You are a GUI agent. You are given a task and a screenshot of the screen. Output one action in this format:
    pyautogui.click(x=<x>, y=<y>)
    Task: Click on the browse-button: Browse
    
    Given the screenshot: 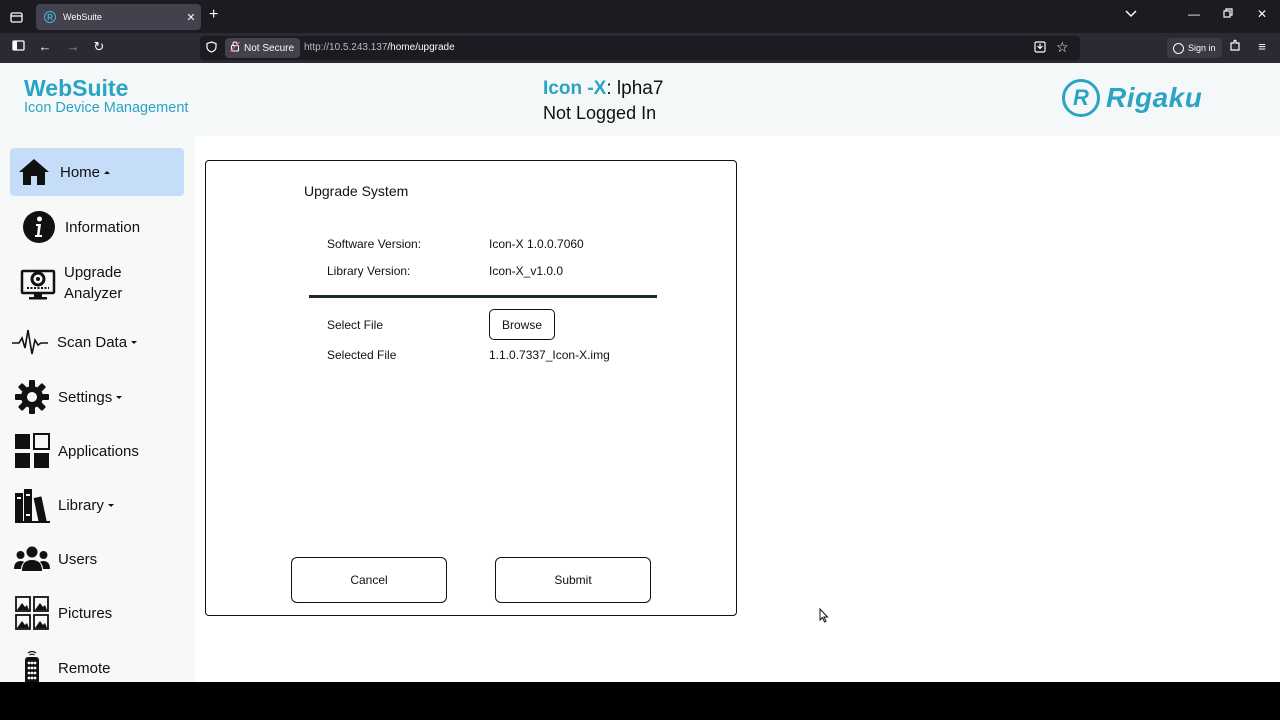 What is the action you would take?
    pyautogui.click(x=522, y=324)
    